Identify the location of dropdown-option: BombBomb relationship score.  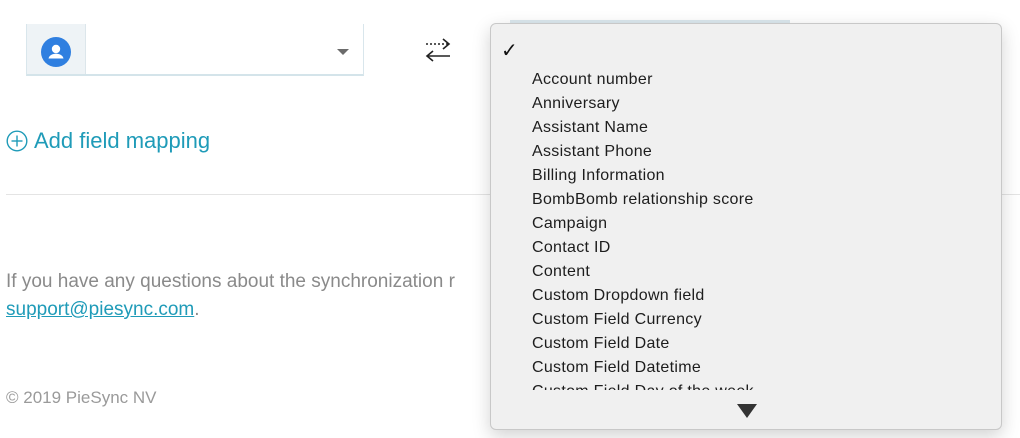
(746, 200).